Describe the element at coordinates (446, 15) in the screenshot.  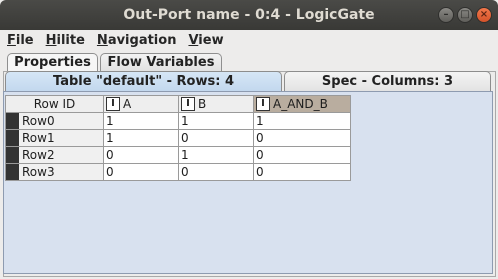
I see `minimize-icon: –` at that location.